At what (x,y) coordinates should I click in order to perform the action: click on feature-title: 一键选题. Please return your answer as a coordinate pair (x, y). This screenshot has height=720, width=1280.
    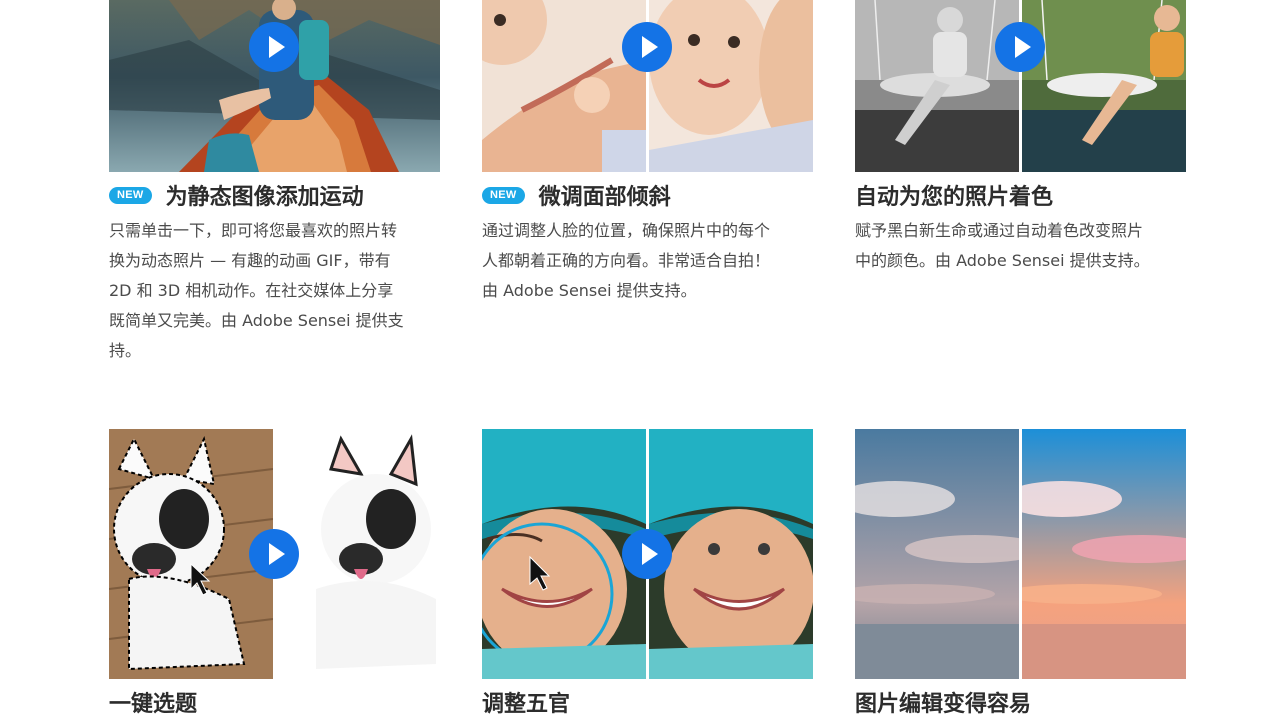
    Looking at the image, I should click on (153, 704).